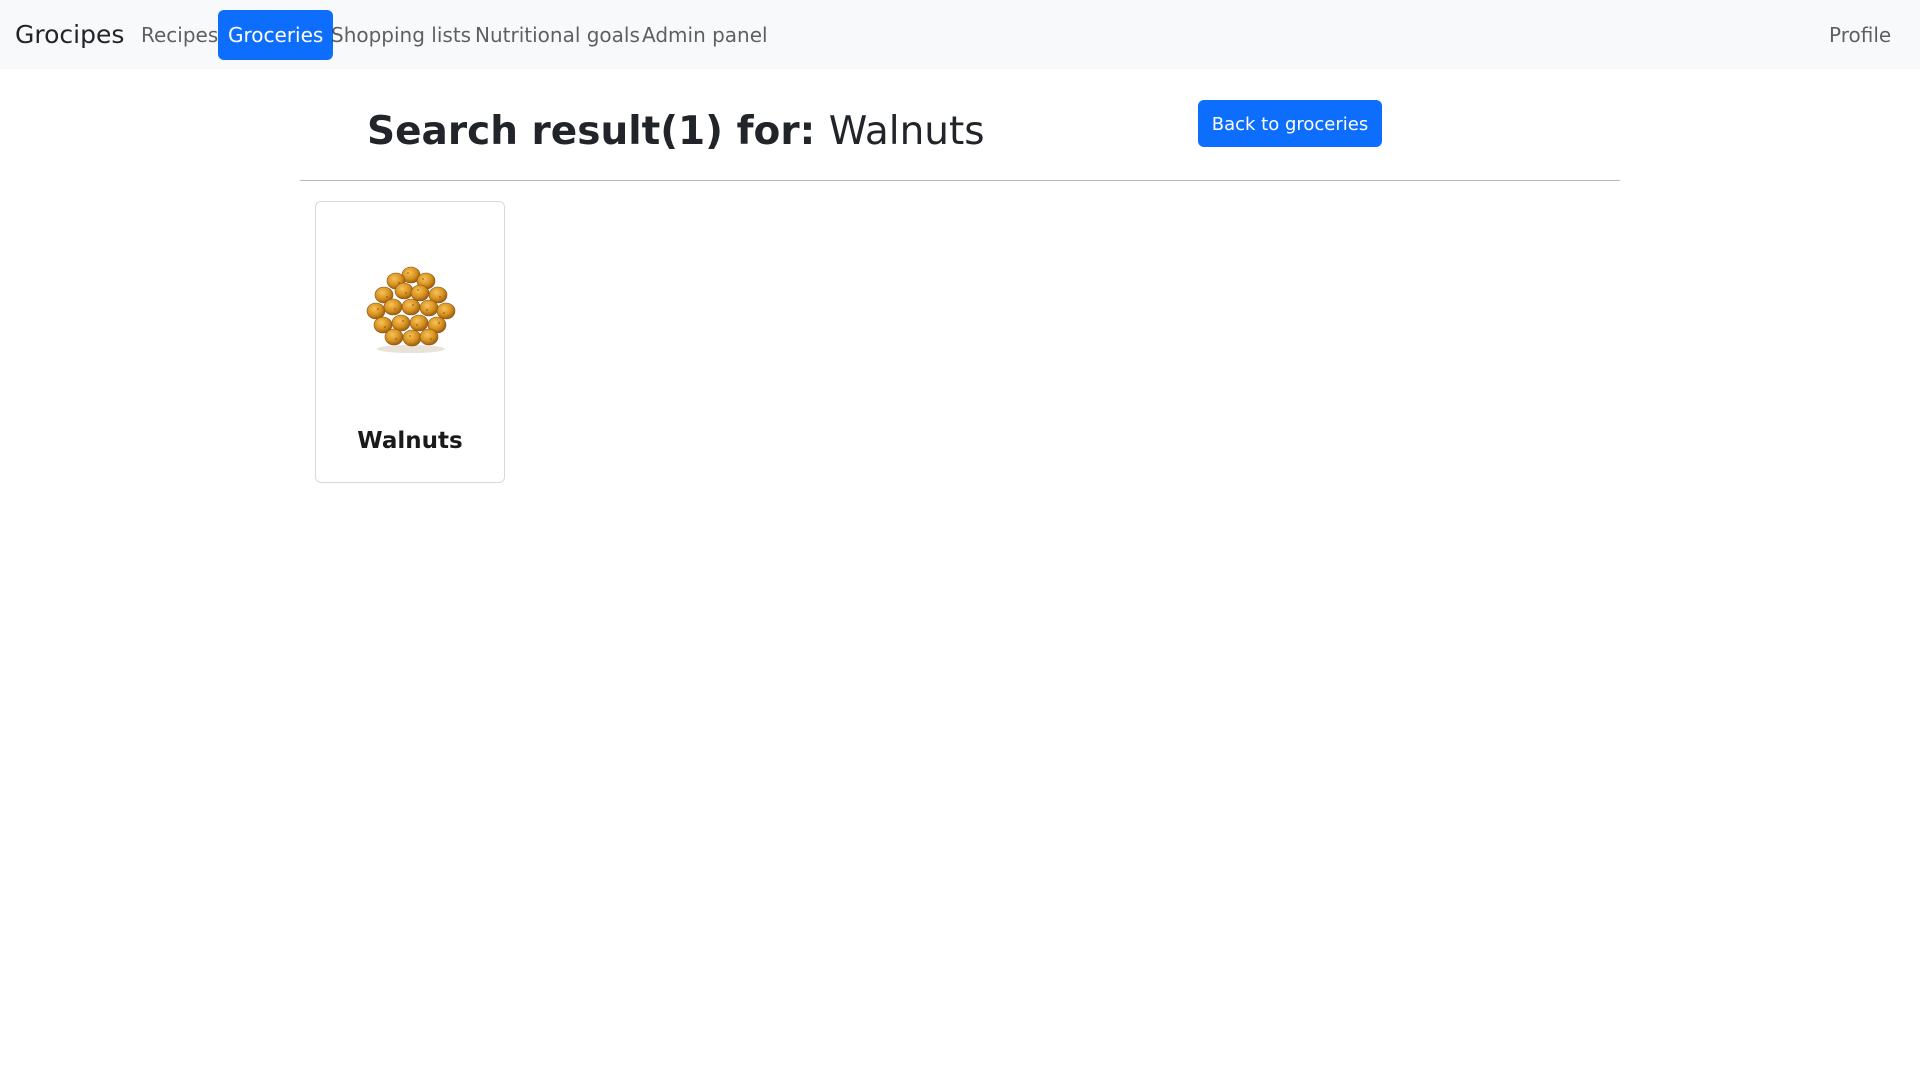  Describe the element at coordinates (69, 35) in the screenshot. I see `brand-logo-link: Grocipes` at that location.